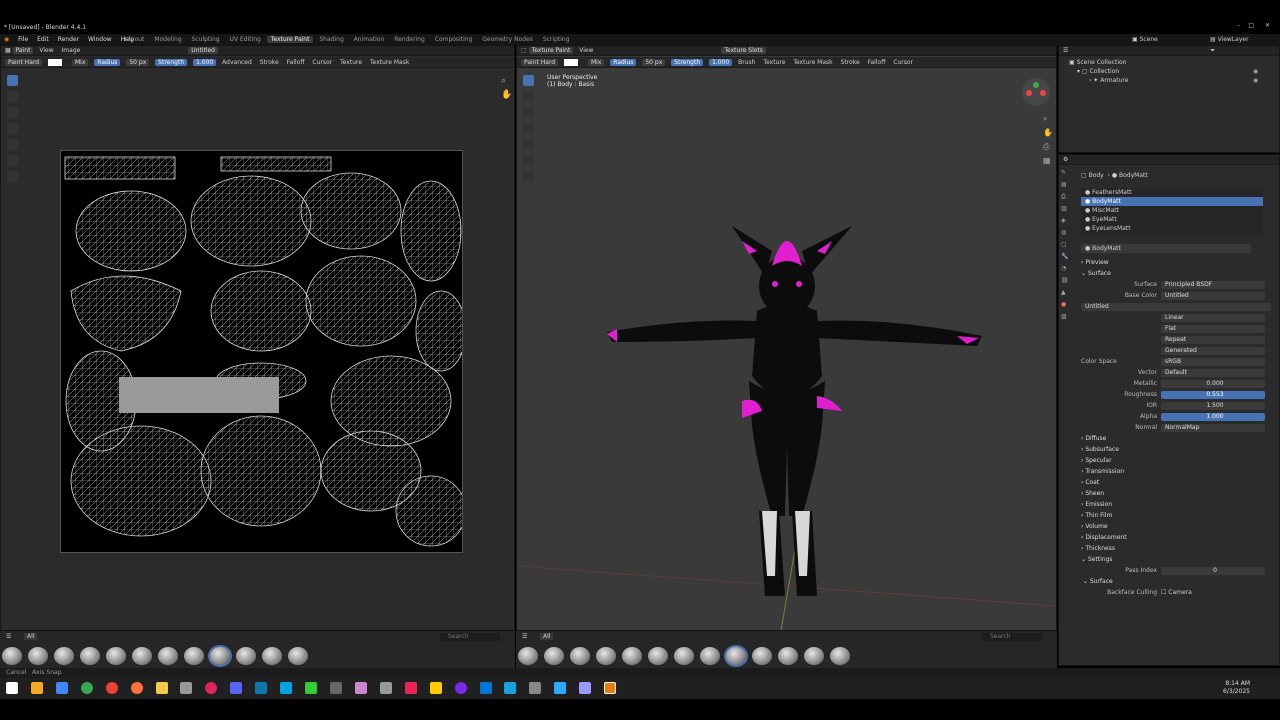 The width and height of the screenshot is (1280, 720). I want to click on data-tab-icon: ▲, so click(1067, 295).